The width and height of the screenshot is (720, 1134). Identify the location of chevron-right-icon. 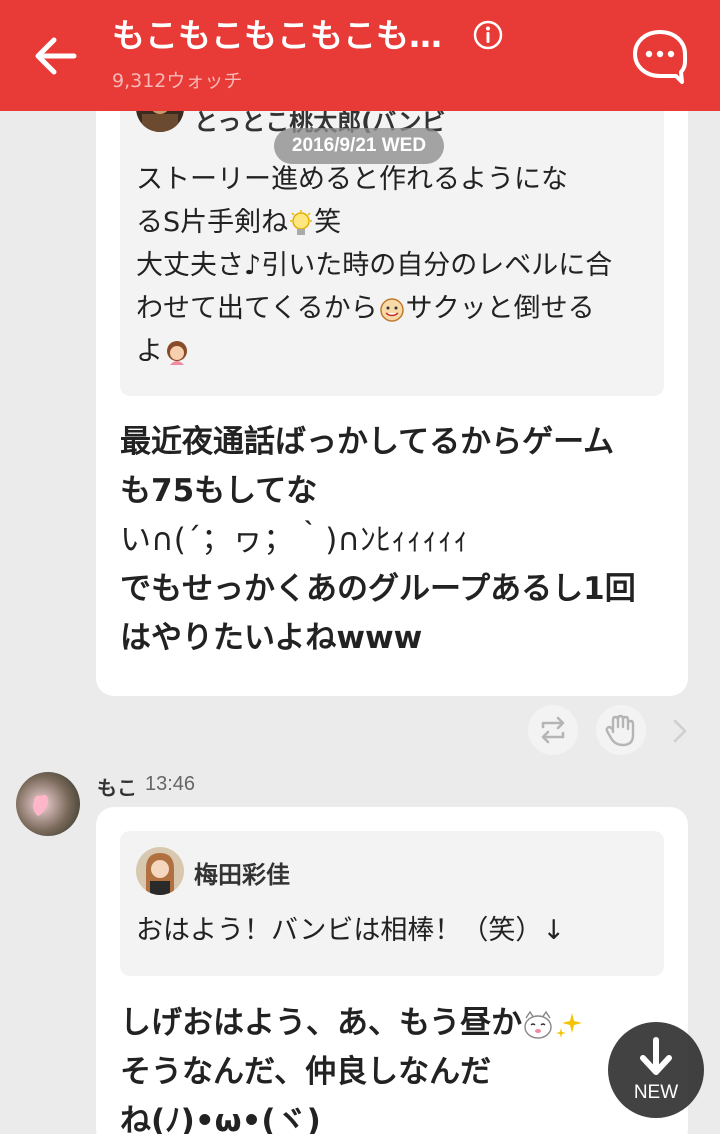
(680, 731).